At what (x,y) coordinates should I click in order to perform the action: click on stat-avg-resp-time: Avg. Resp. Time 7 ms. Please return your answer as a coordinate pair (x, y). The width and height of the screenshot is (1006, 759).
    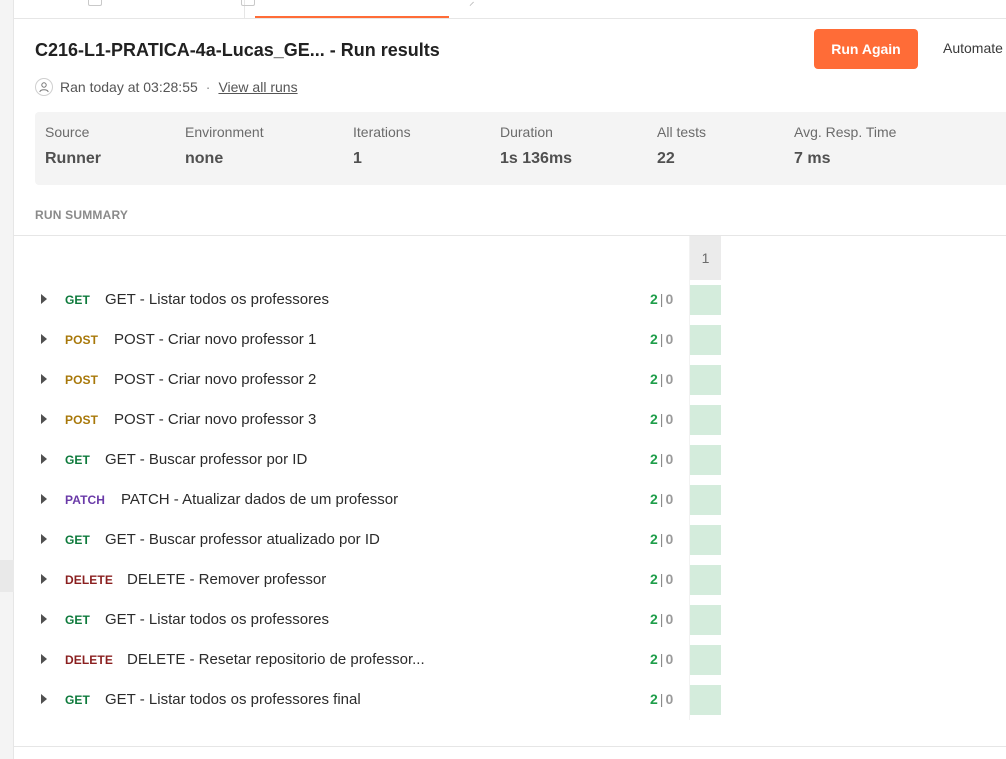
    Looking at the image, I should click on (845, 146).